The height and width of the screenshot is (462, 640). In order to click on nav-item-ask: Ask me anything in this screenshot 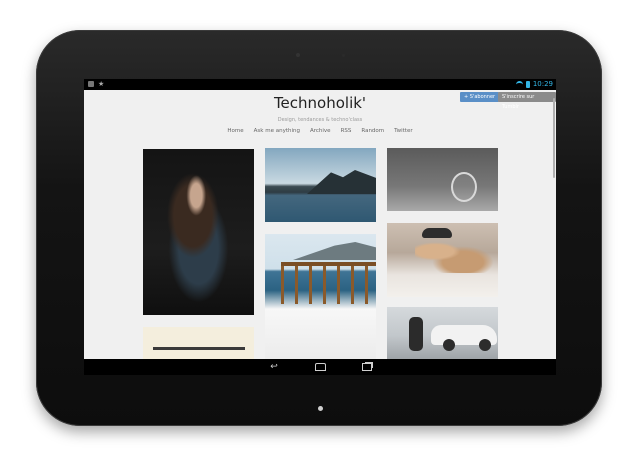, I will do `click(277, 131)`.